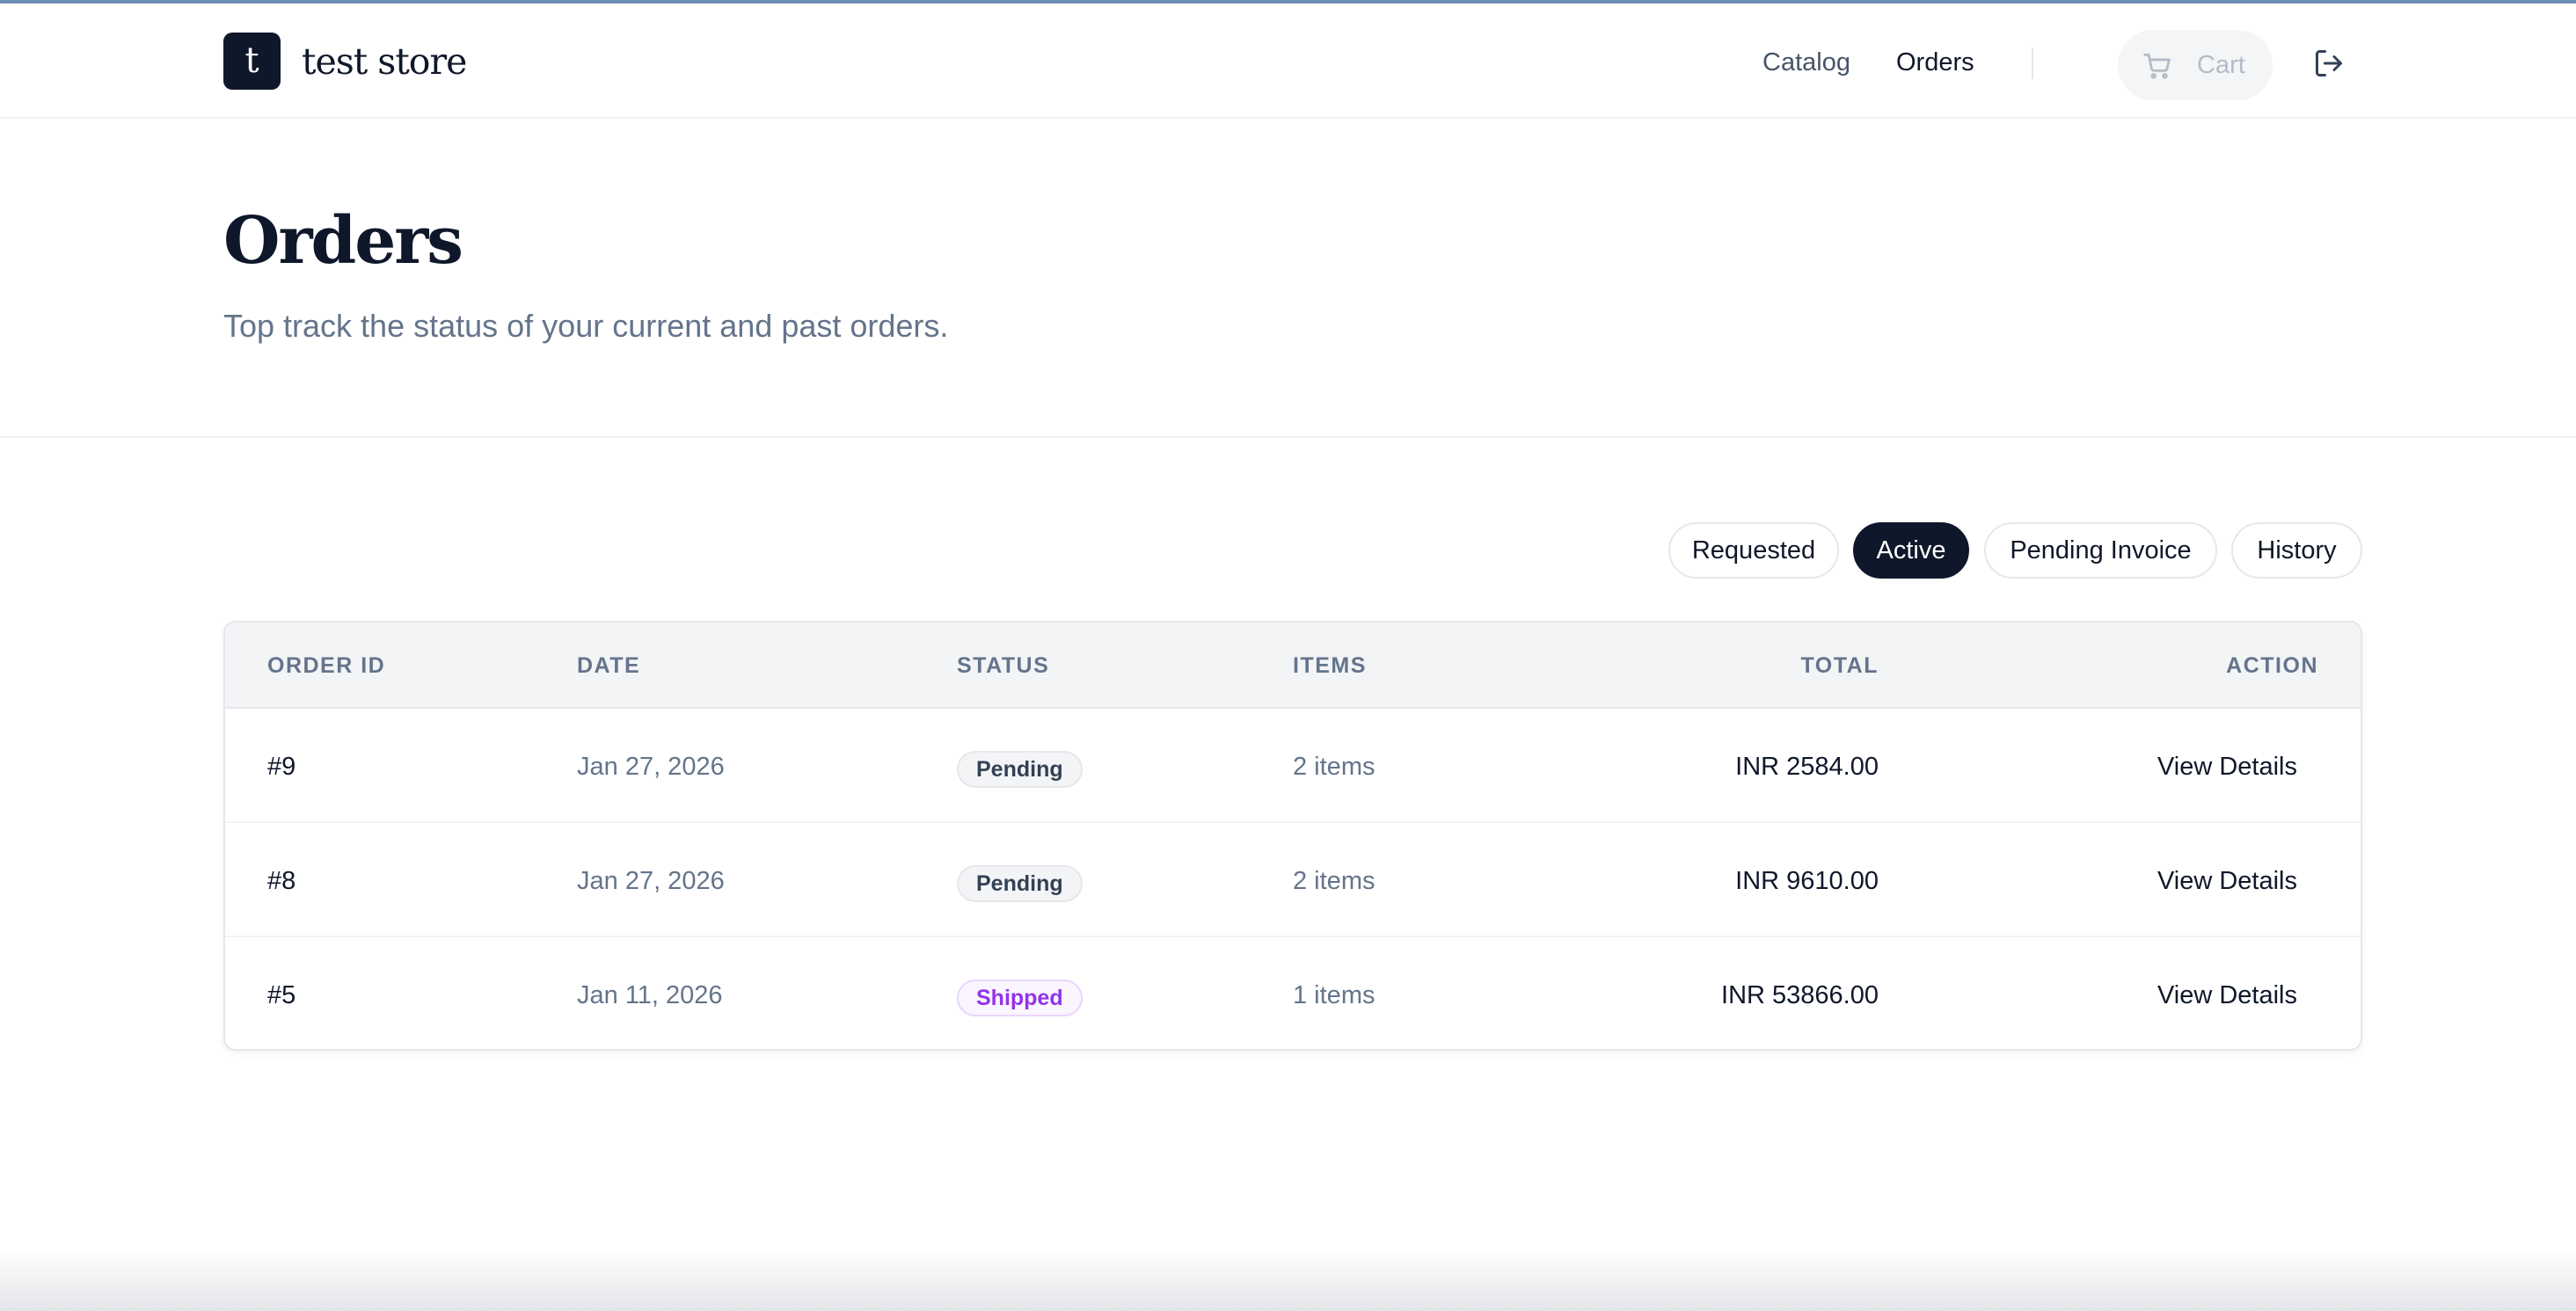 This screenshot has height=1311, width=2576. Describe the element at coordinates (650, 995) in the screenshot. I see `order-date: Jan 11, 2026` at that location.